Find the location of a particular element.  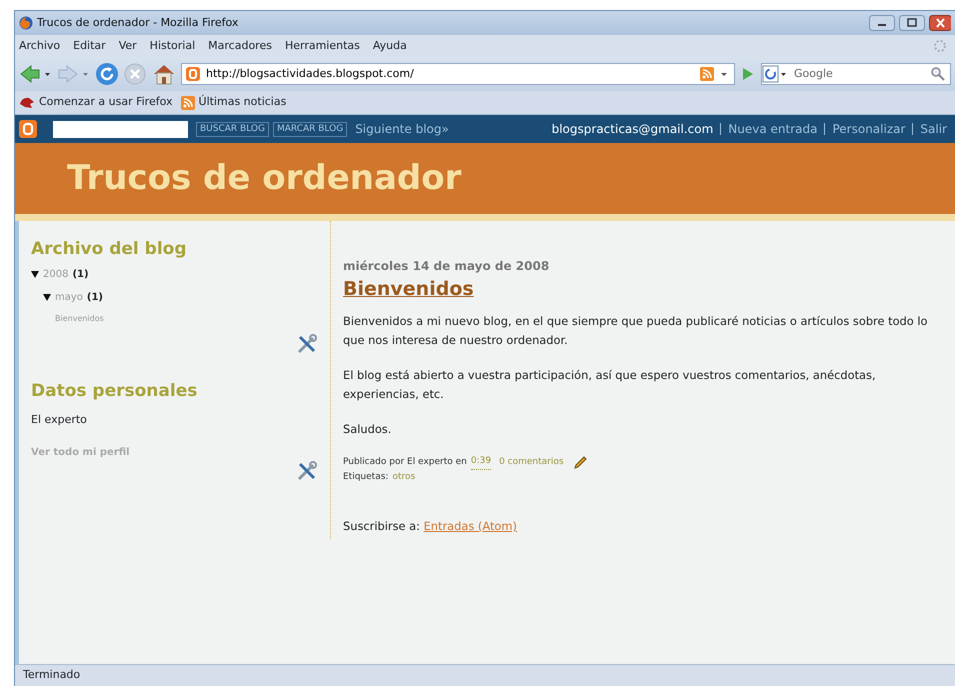

subscribe-caption: Suscribirse a: is located at coordinates (381, 526).